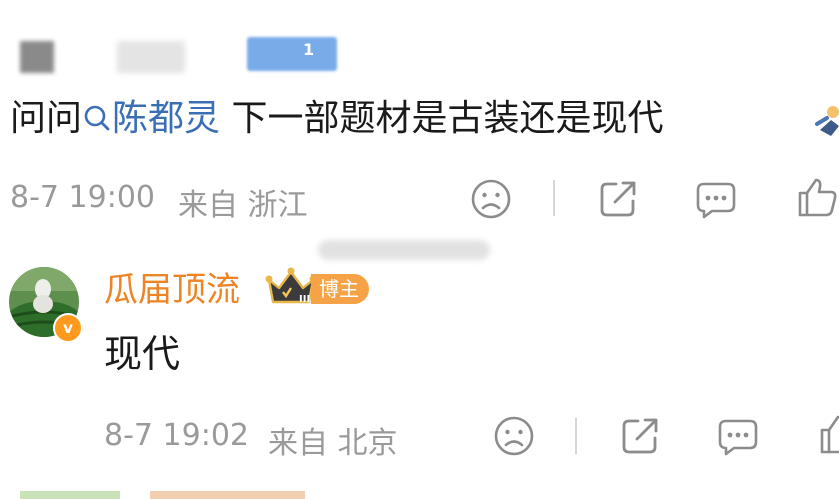 This screenshot has width=839, height=499. I want to click on crown-level: III, so click(304, 299).